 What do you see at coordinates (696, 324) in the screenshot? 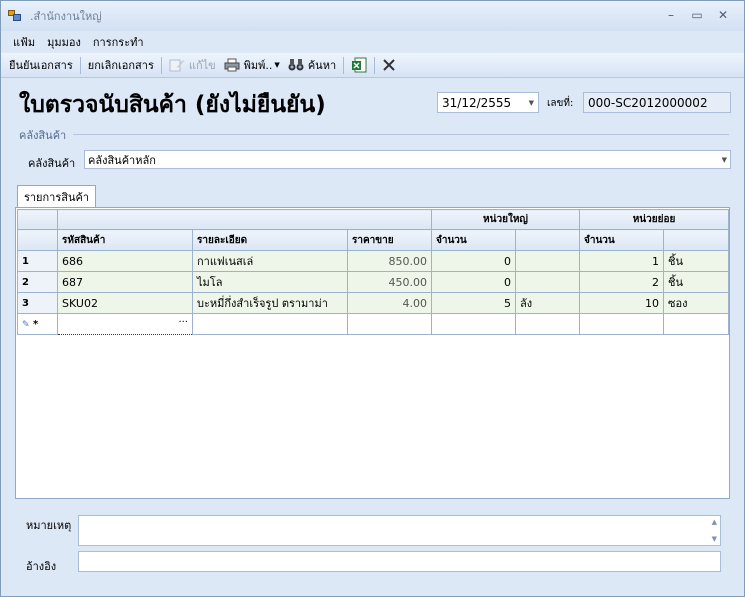
I see `new-small-unit-cell` at bounding box center [696, 324].